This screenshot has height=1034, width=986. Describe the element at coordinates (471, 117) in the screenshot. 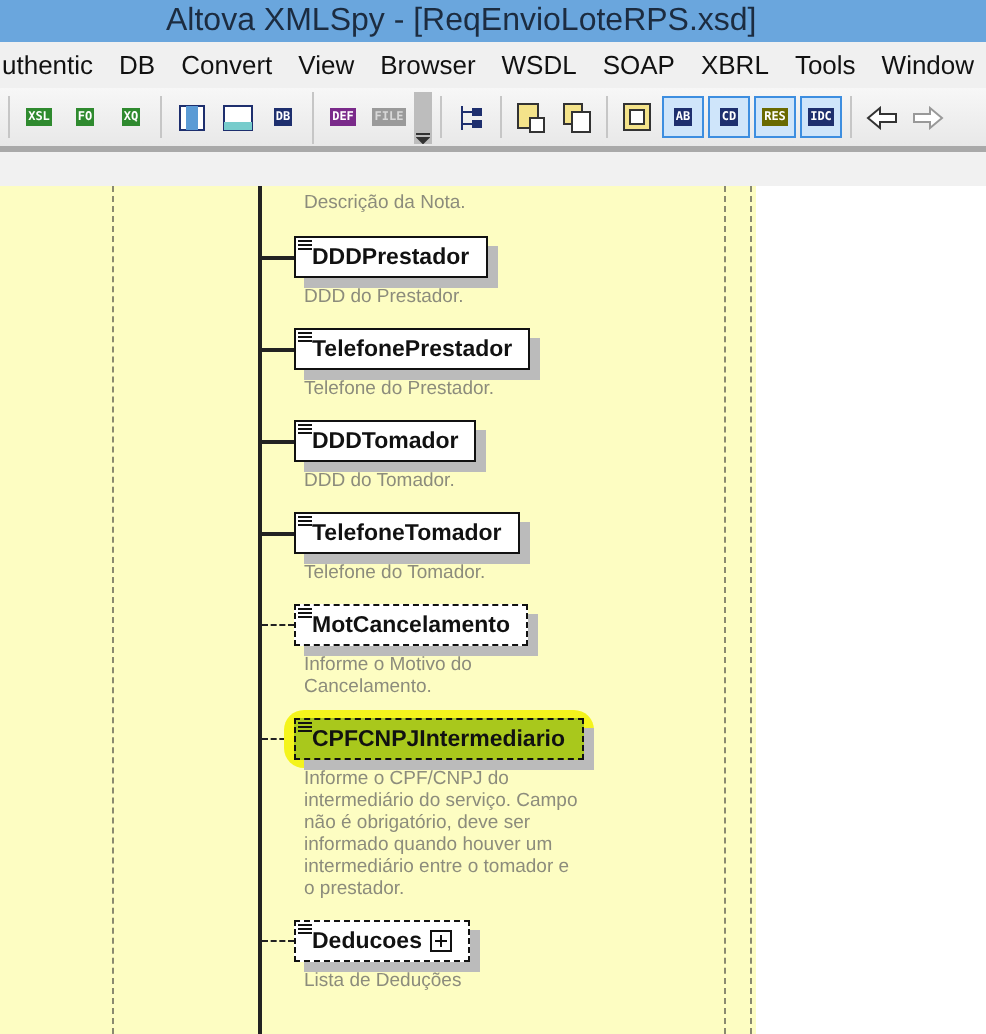

I see `tree-icon` at that location.